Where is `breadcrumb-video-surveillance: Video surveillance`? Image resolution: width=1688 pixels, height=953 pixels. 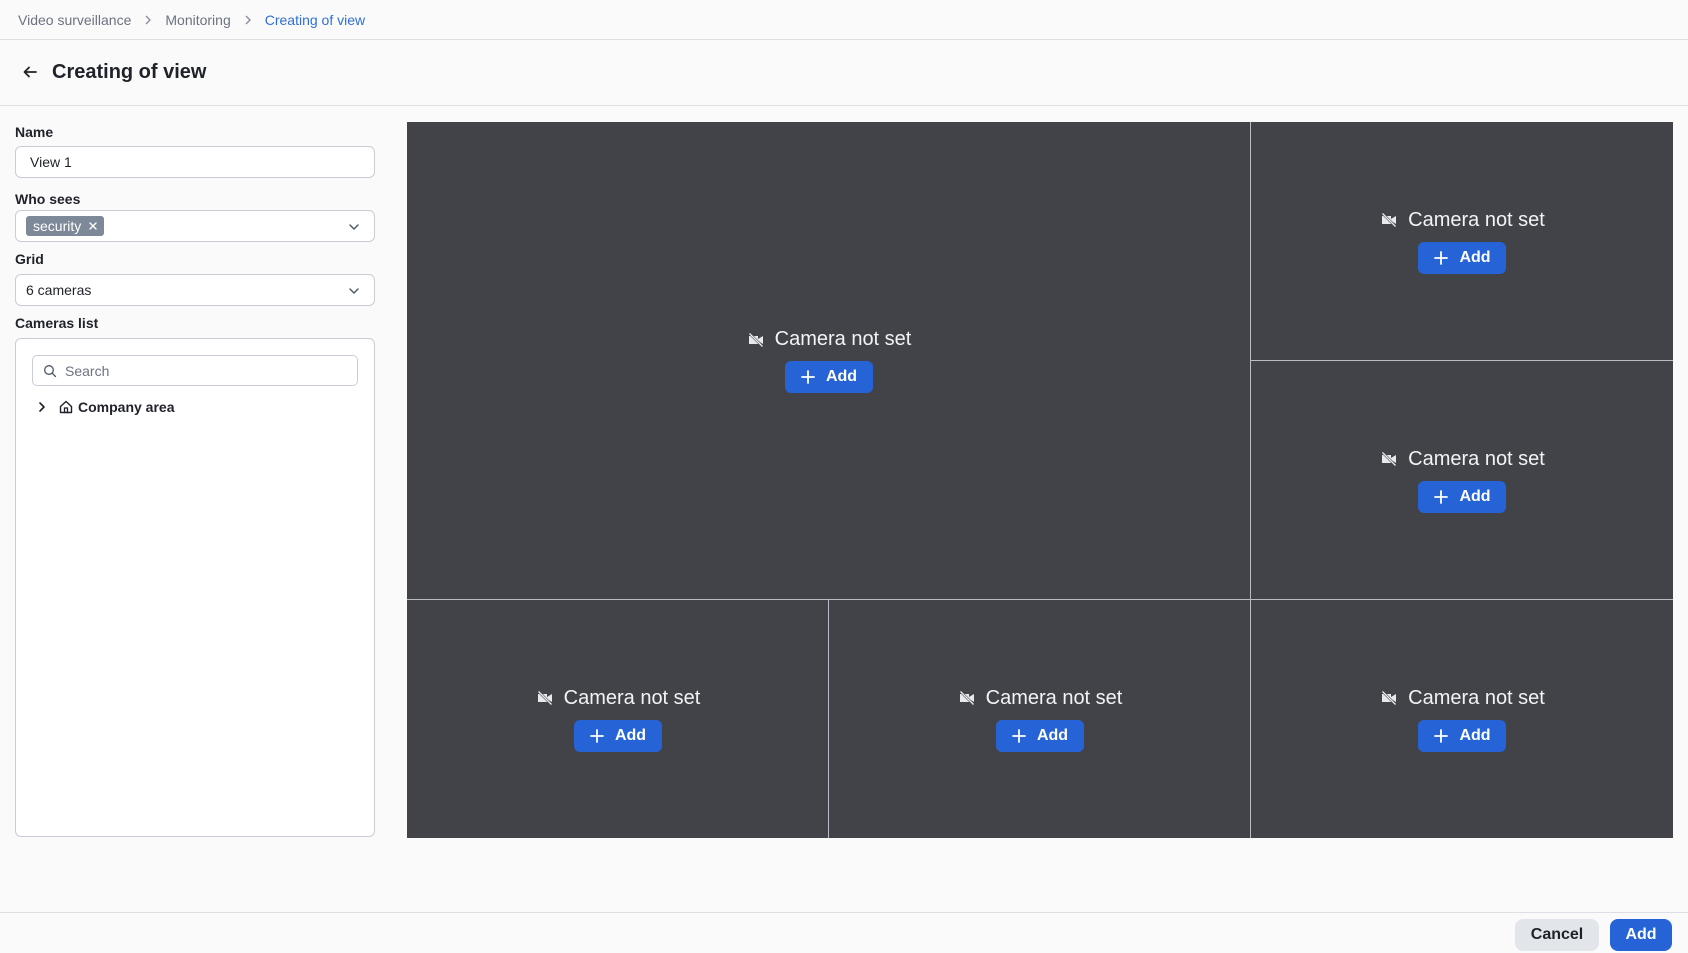
breadcrumb-video-surveillance: Video surveillance is located at coordinates (74, 20).